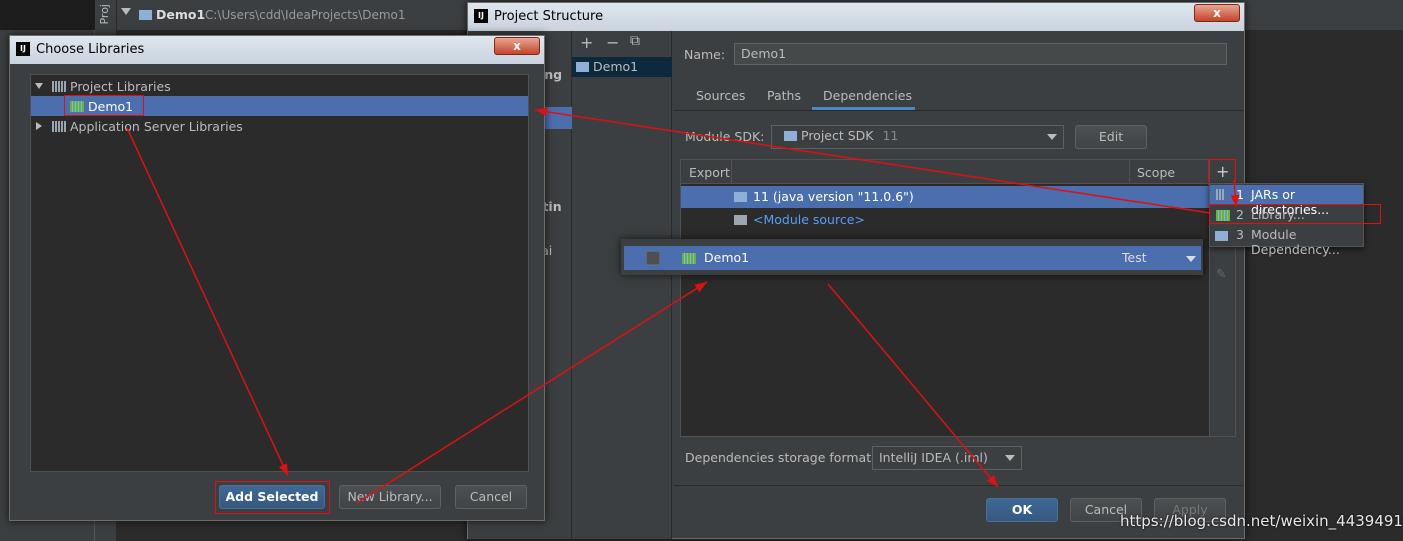  I want to click on arrow-plus-to-library, so click(1235, 193).